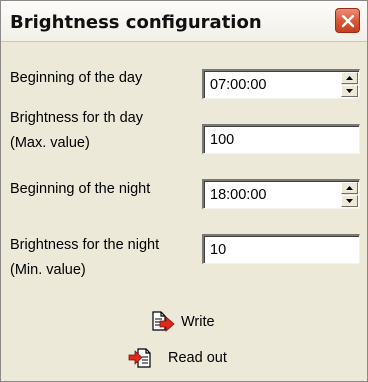  What do you see at coordinates (218, 250) in the screenshot?
I see `night-brightness-value: 10` at bounding box center [218, 250].